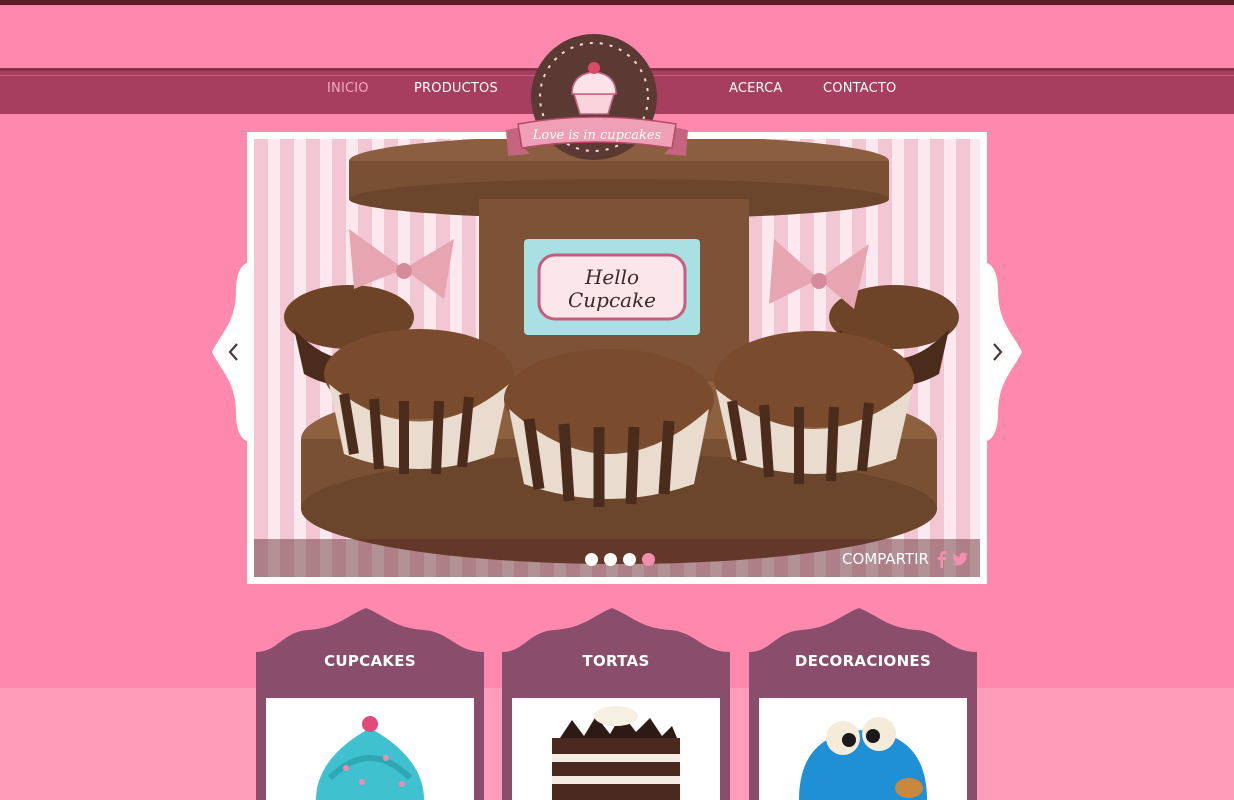  What do you see at coordinates (863, 661) in the screenshot?
I see `card-title: DECORACIONES` at bounding box center [863, 661].